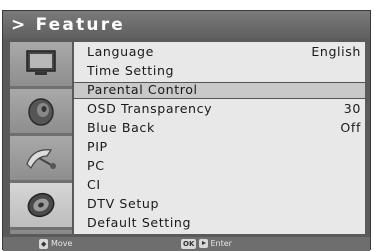  I want to click on picture-category-tab, so click(41, 65).